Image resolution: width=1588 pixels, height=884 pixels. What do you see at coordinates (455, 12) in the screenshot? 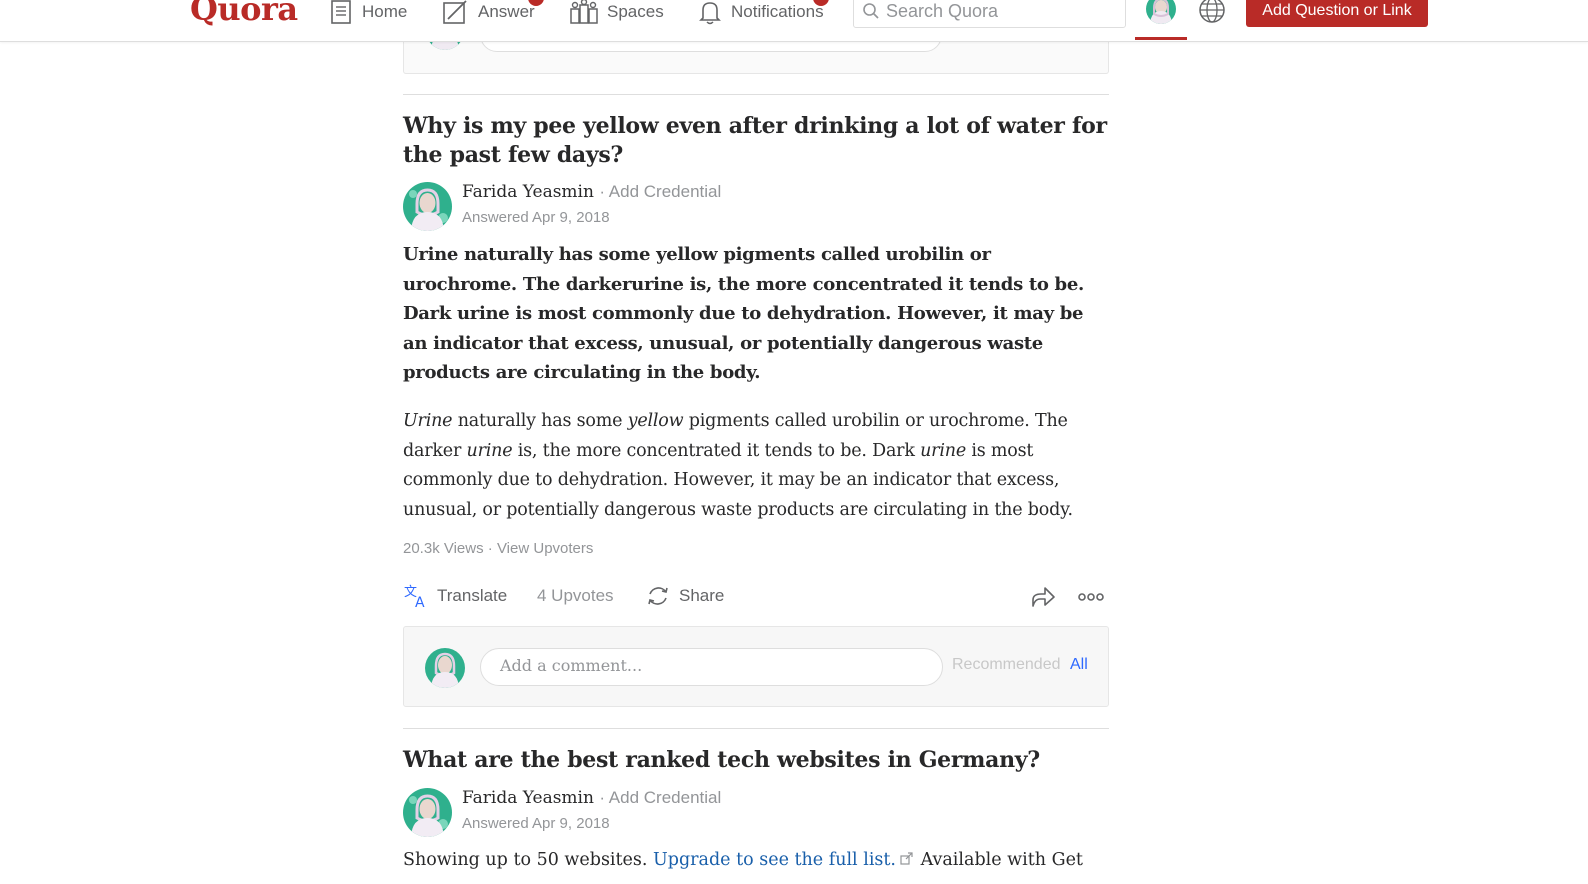
I see `pencil-icon` at bounding box center [455, 12].